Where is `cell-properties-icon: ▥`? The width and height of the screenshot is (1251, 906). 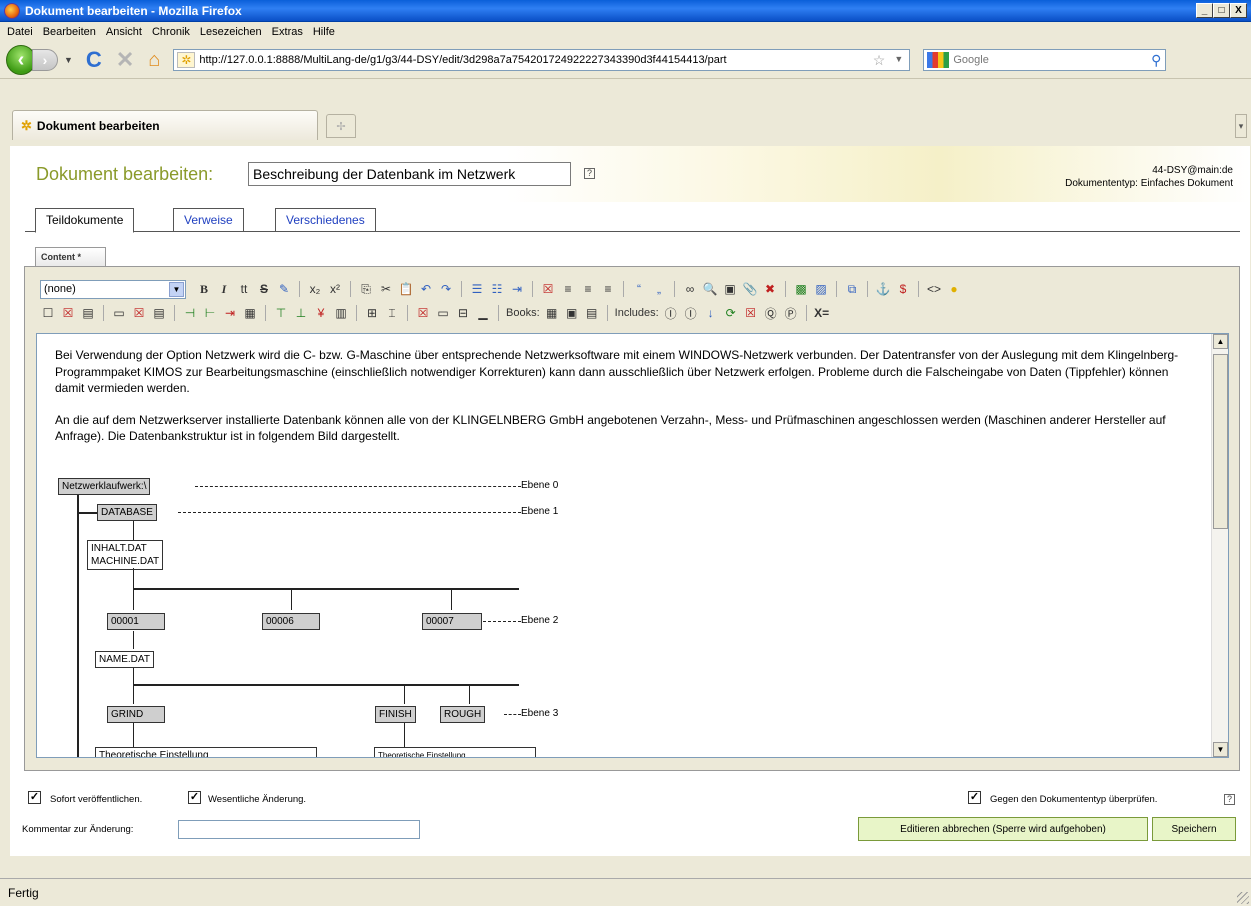
cell-properties-icon: ▥ is located at coordinates (341, 313).